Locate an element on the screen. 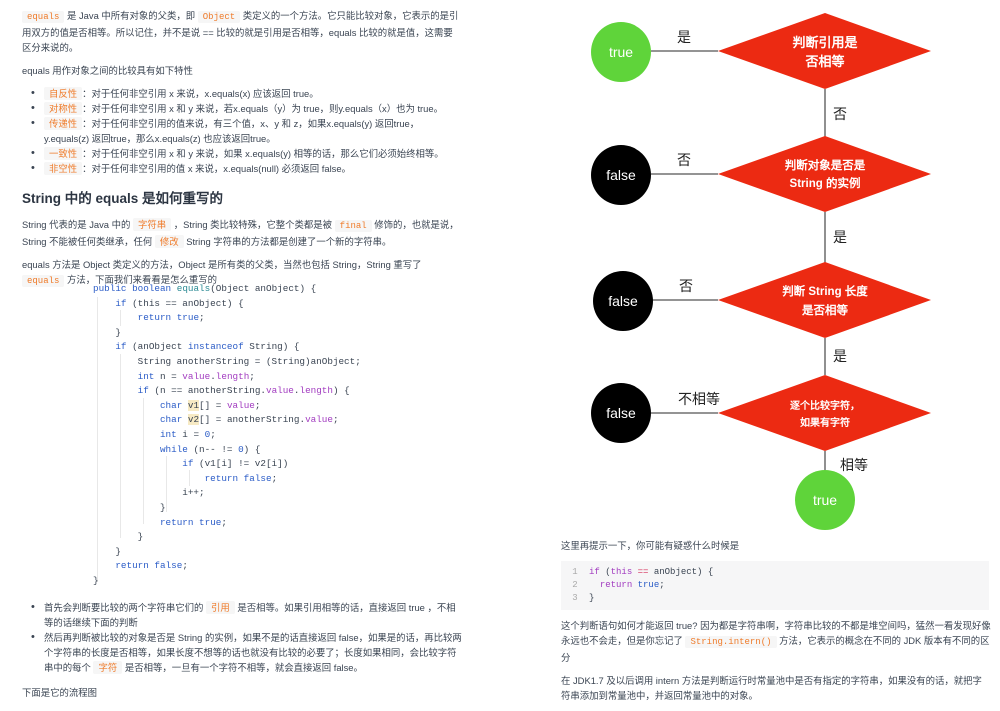 The image size is (1000, 711). code-line: 2 return true; is located at coordinates (775, 585).